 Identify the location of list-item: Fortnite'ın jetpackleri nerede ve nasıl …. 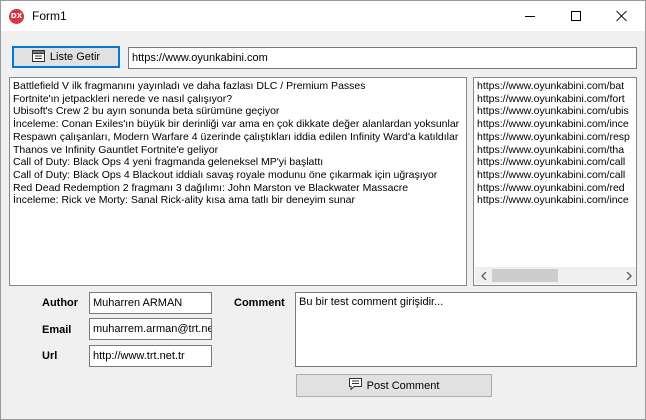
(238, 99).